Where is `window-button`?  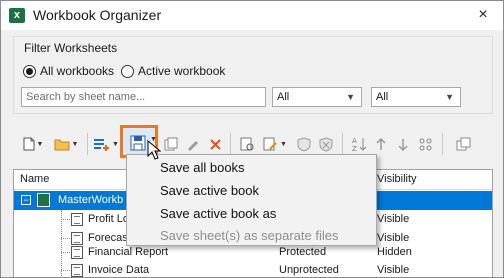 window-button is located at coordinates (464, 144).